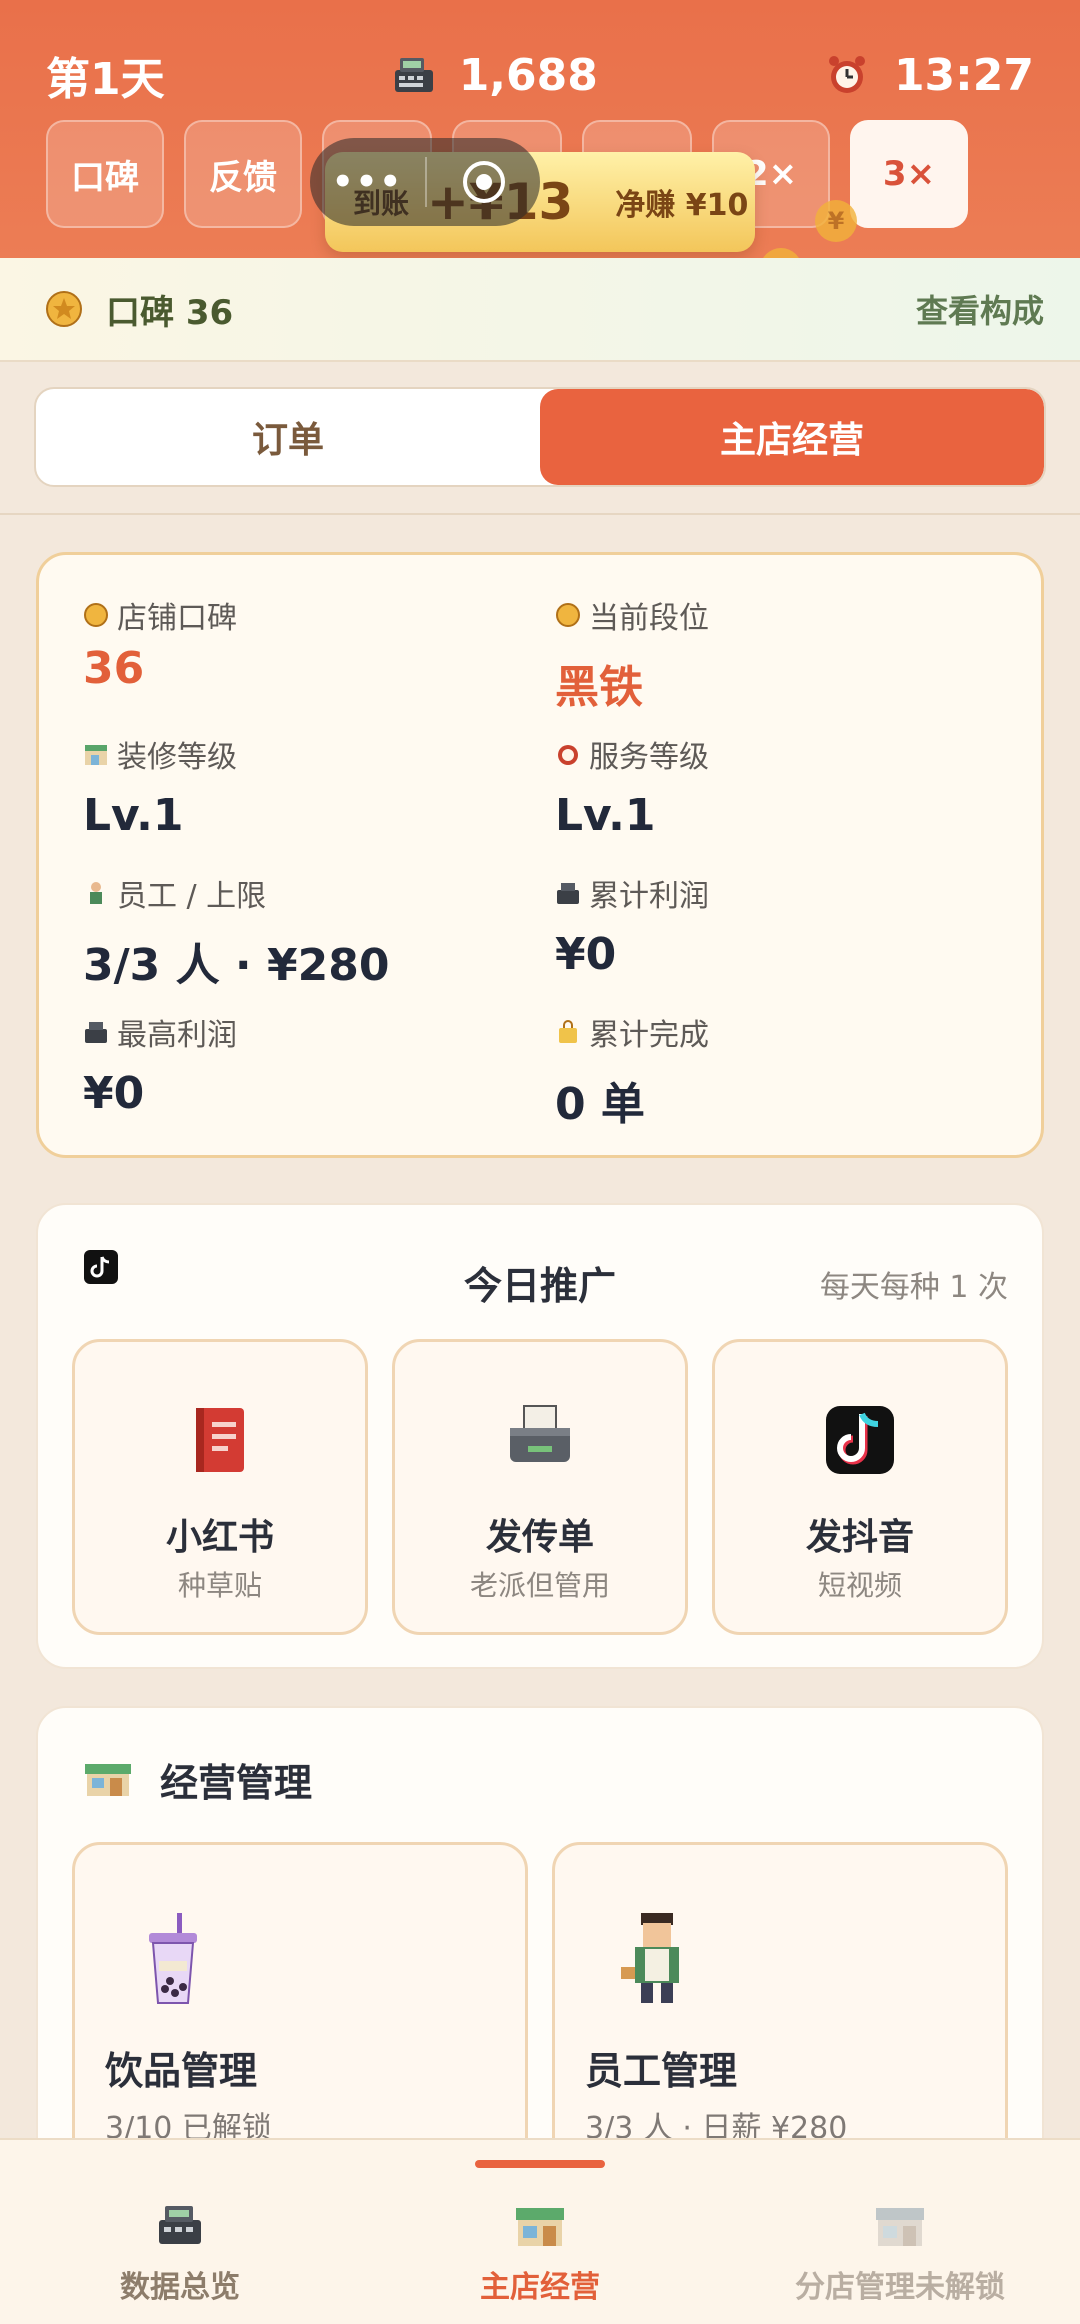  What do you see at coordinates (219, 1585) in the screenshot?
I see `promo-item-sub: 种草贴` at bounding box center [219, 1585].